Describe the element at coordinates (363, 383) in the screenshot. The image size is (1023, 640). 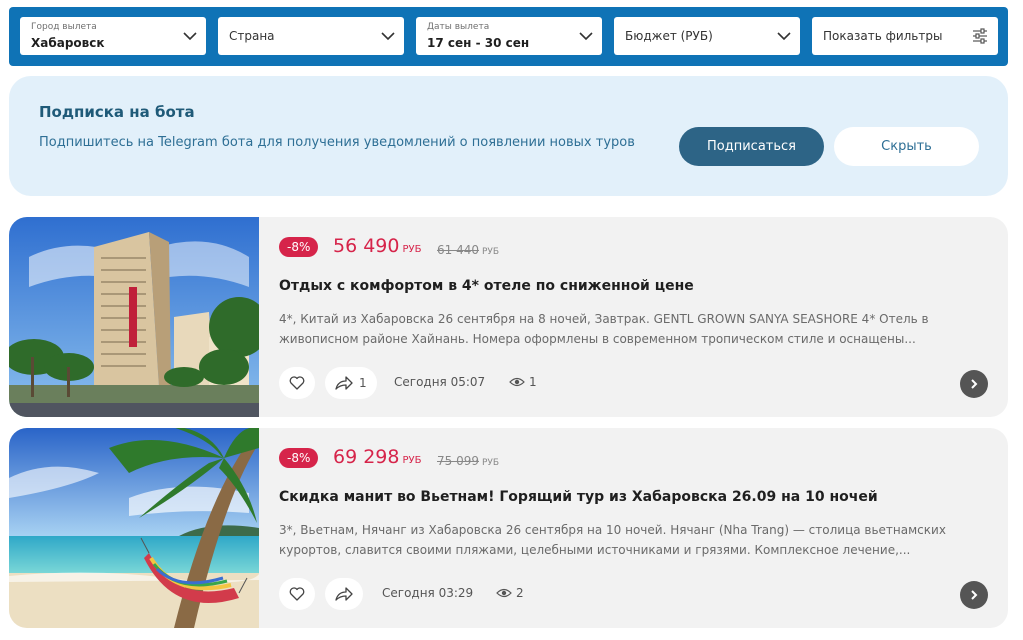
I see `share-count: 1` at that location.